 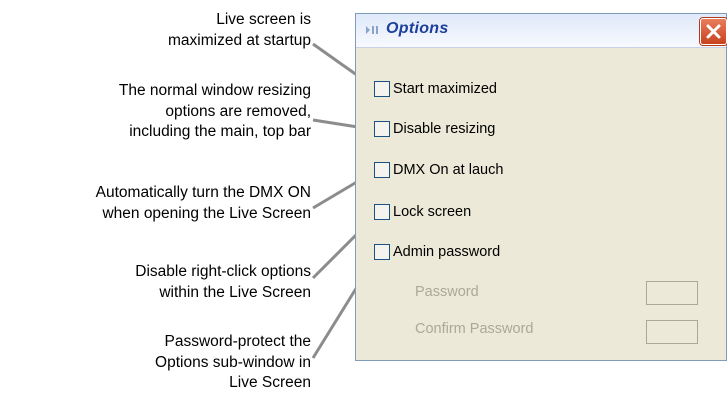 I want to click on admin-password-checkbox, so click(x=382, y=252).